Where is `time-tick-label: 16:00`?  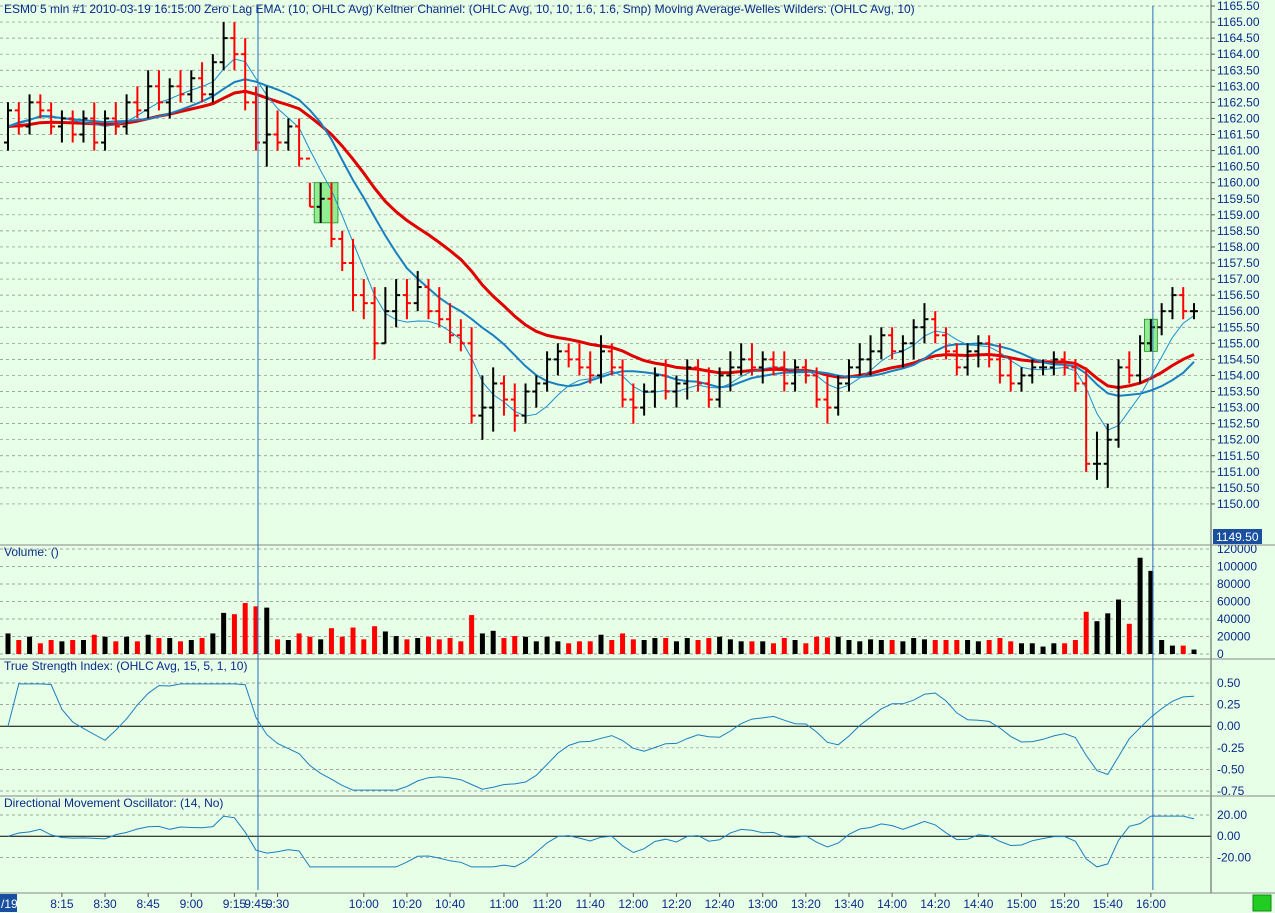 time-tick-label: 16:00 is located at coordinates (1151, 904).